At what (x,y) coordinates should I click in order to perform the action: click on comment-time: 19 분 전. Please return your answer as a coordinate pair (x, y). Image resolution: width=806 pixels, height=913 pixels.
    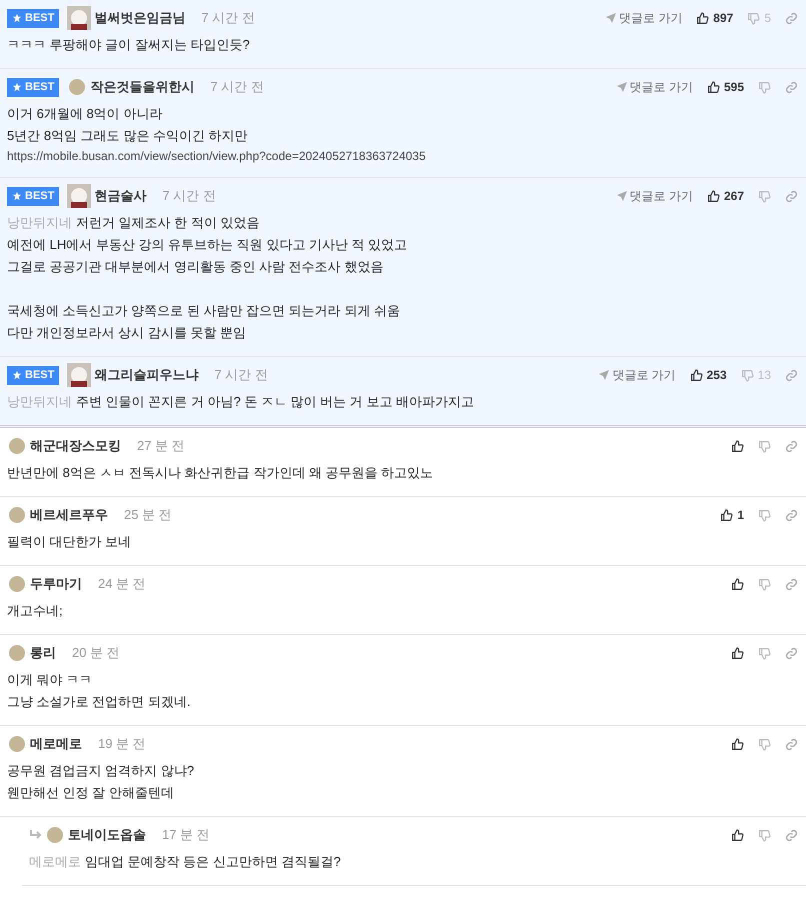
    Looking at the image, I should click on (122, 744).